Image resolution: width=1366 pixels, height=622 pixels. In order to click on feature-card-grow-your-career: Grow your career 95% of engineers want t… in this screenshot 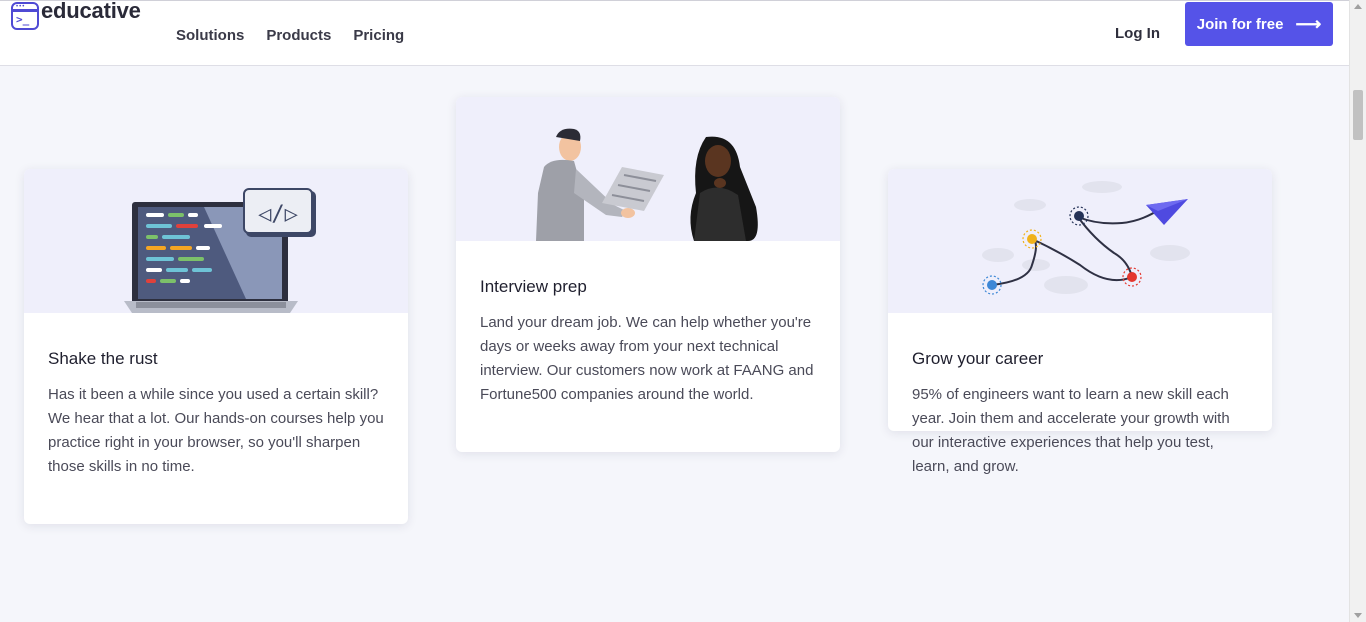, I will do `click(1080, 322)`.